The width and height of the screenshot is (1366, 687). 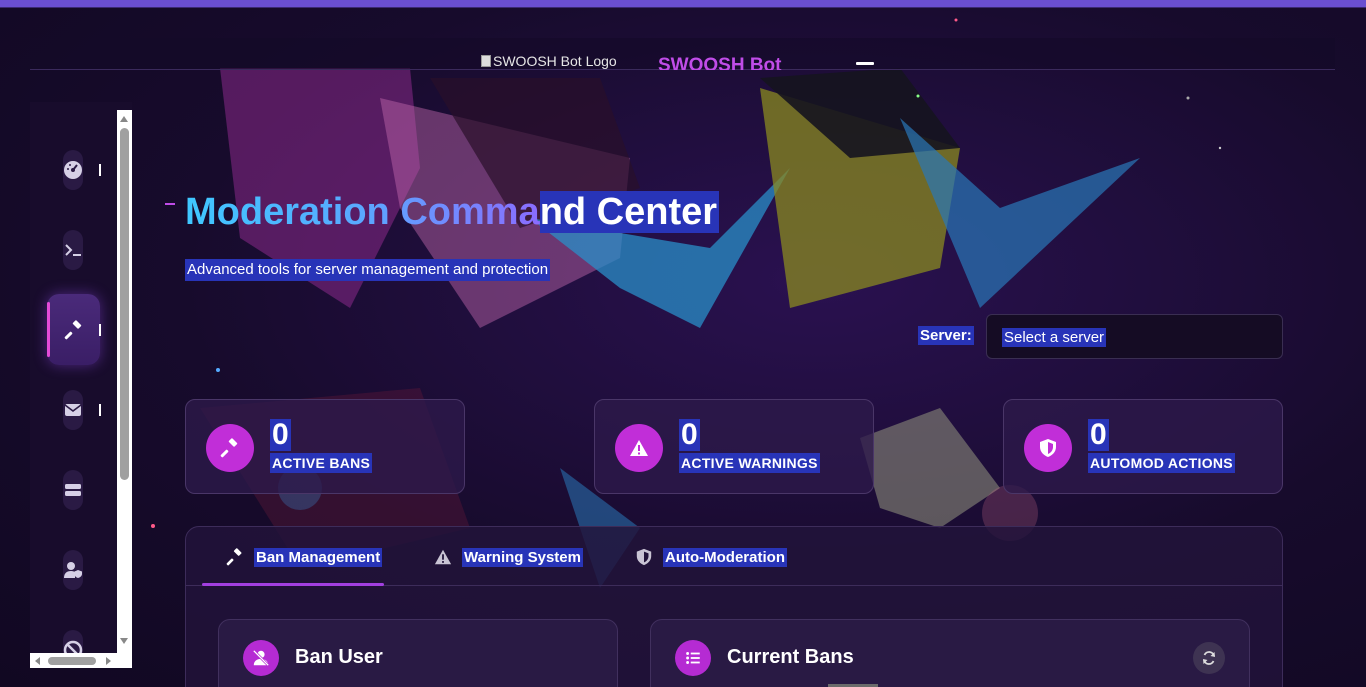 What do you see at coordinates (339, 657) in the screenshot?
I see `card-title: Ban User` at bounding box center [339, 657].